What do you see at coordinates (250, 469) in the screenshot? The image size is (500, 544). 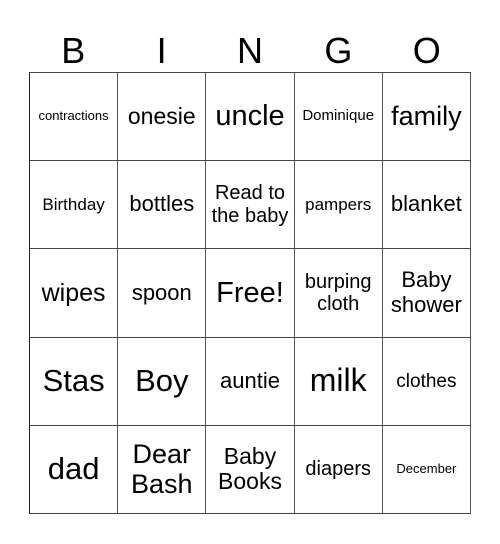 I see `bingo-cell: Baby Books` at bounding box center [250, 469].